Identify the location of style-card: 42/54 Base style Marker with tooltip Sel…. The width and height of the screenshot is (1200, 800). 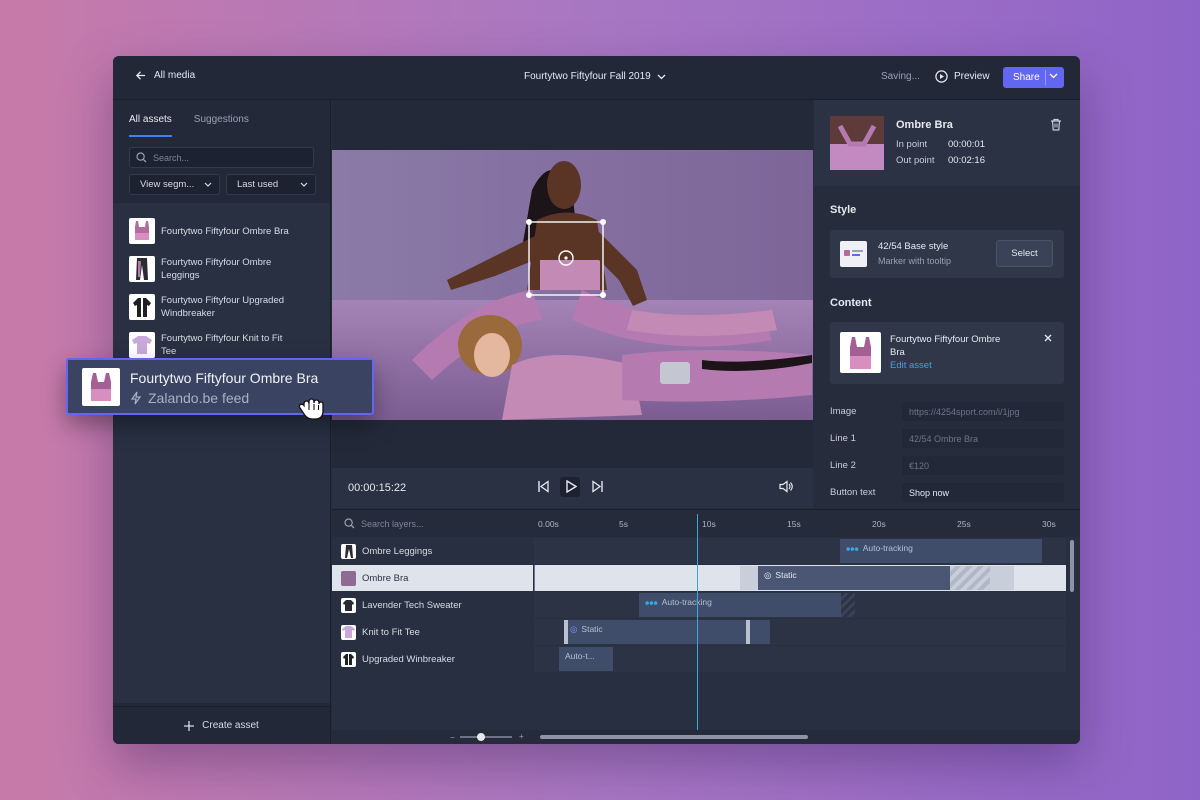
(947, 254).